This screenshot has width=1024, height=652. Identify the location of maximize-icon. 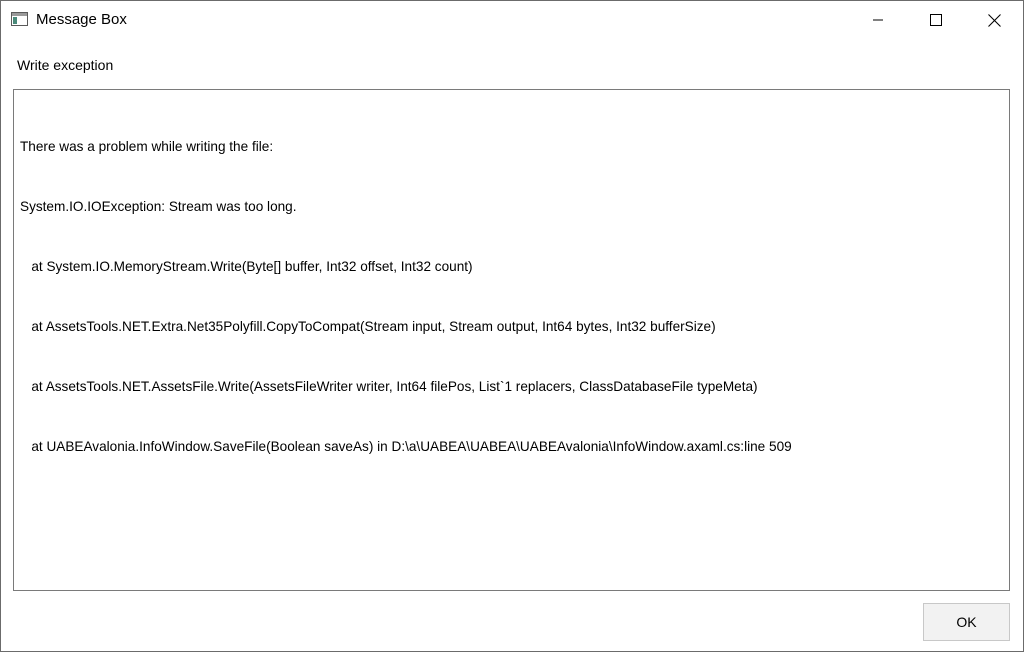
(936, 20).